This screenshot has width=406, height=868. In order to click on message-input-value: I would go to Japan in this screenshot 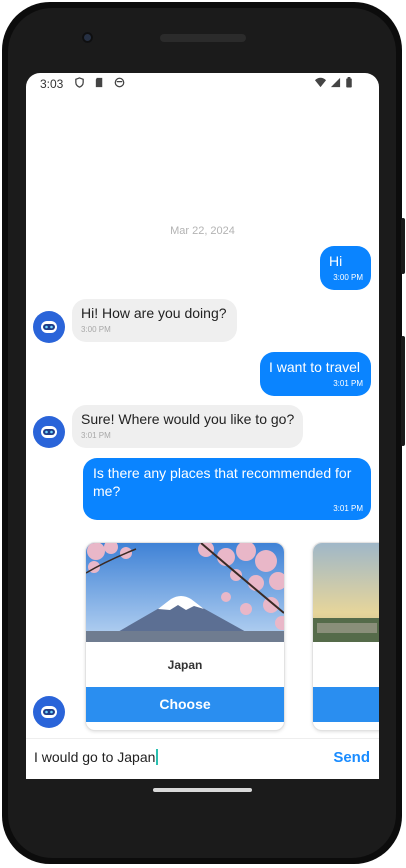, I will do `click(95, 757)`.